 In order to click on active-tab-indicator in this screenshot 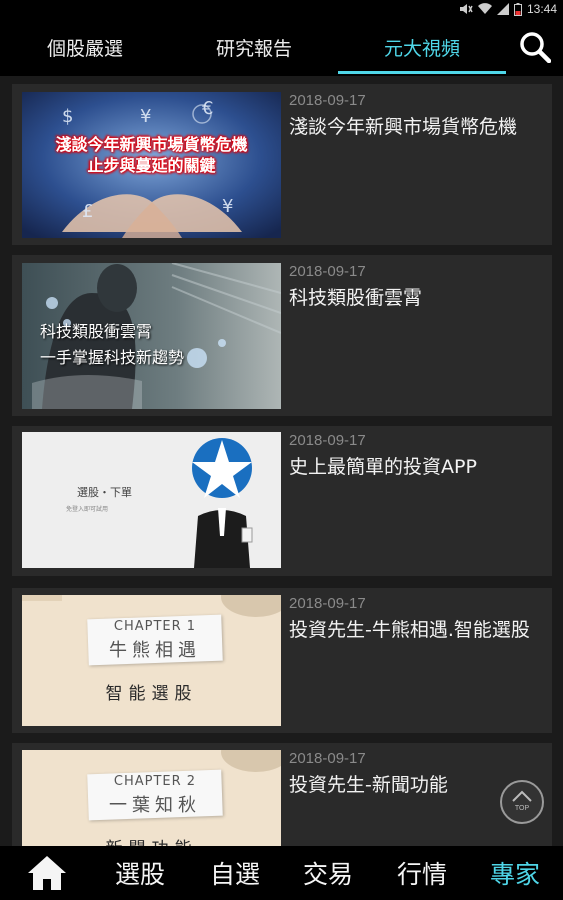, I will do `click(422, 72)`.